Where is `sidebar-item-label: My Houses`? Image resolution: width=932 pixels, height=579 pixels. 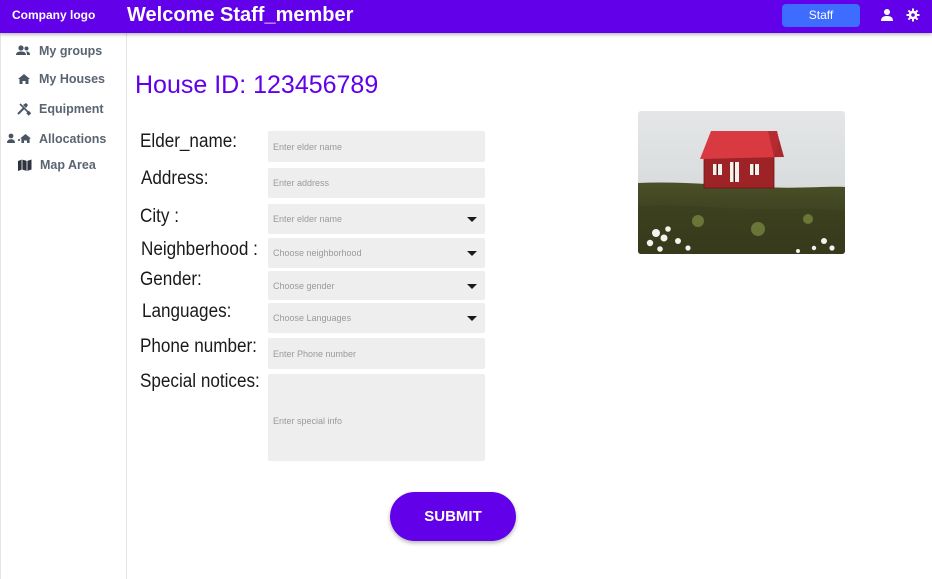 sidebar-item-label: My Houses is located at coordinates (72, 79).